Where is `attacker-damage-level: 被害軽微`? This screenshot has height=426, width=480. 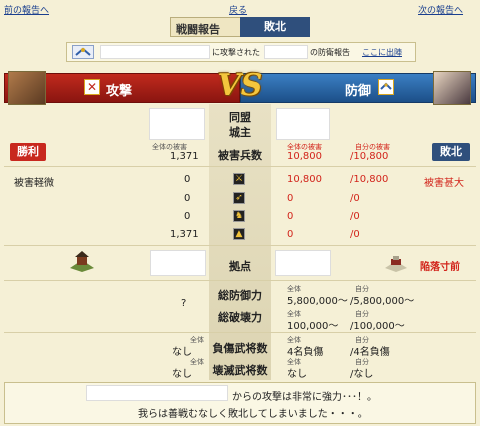 attacker-damage-level: 被害軽微 is located at coordinates (34, 183).